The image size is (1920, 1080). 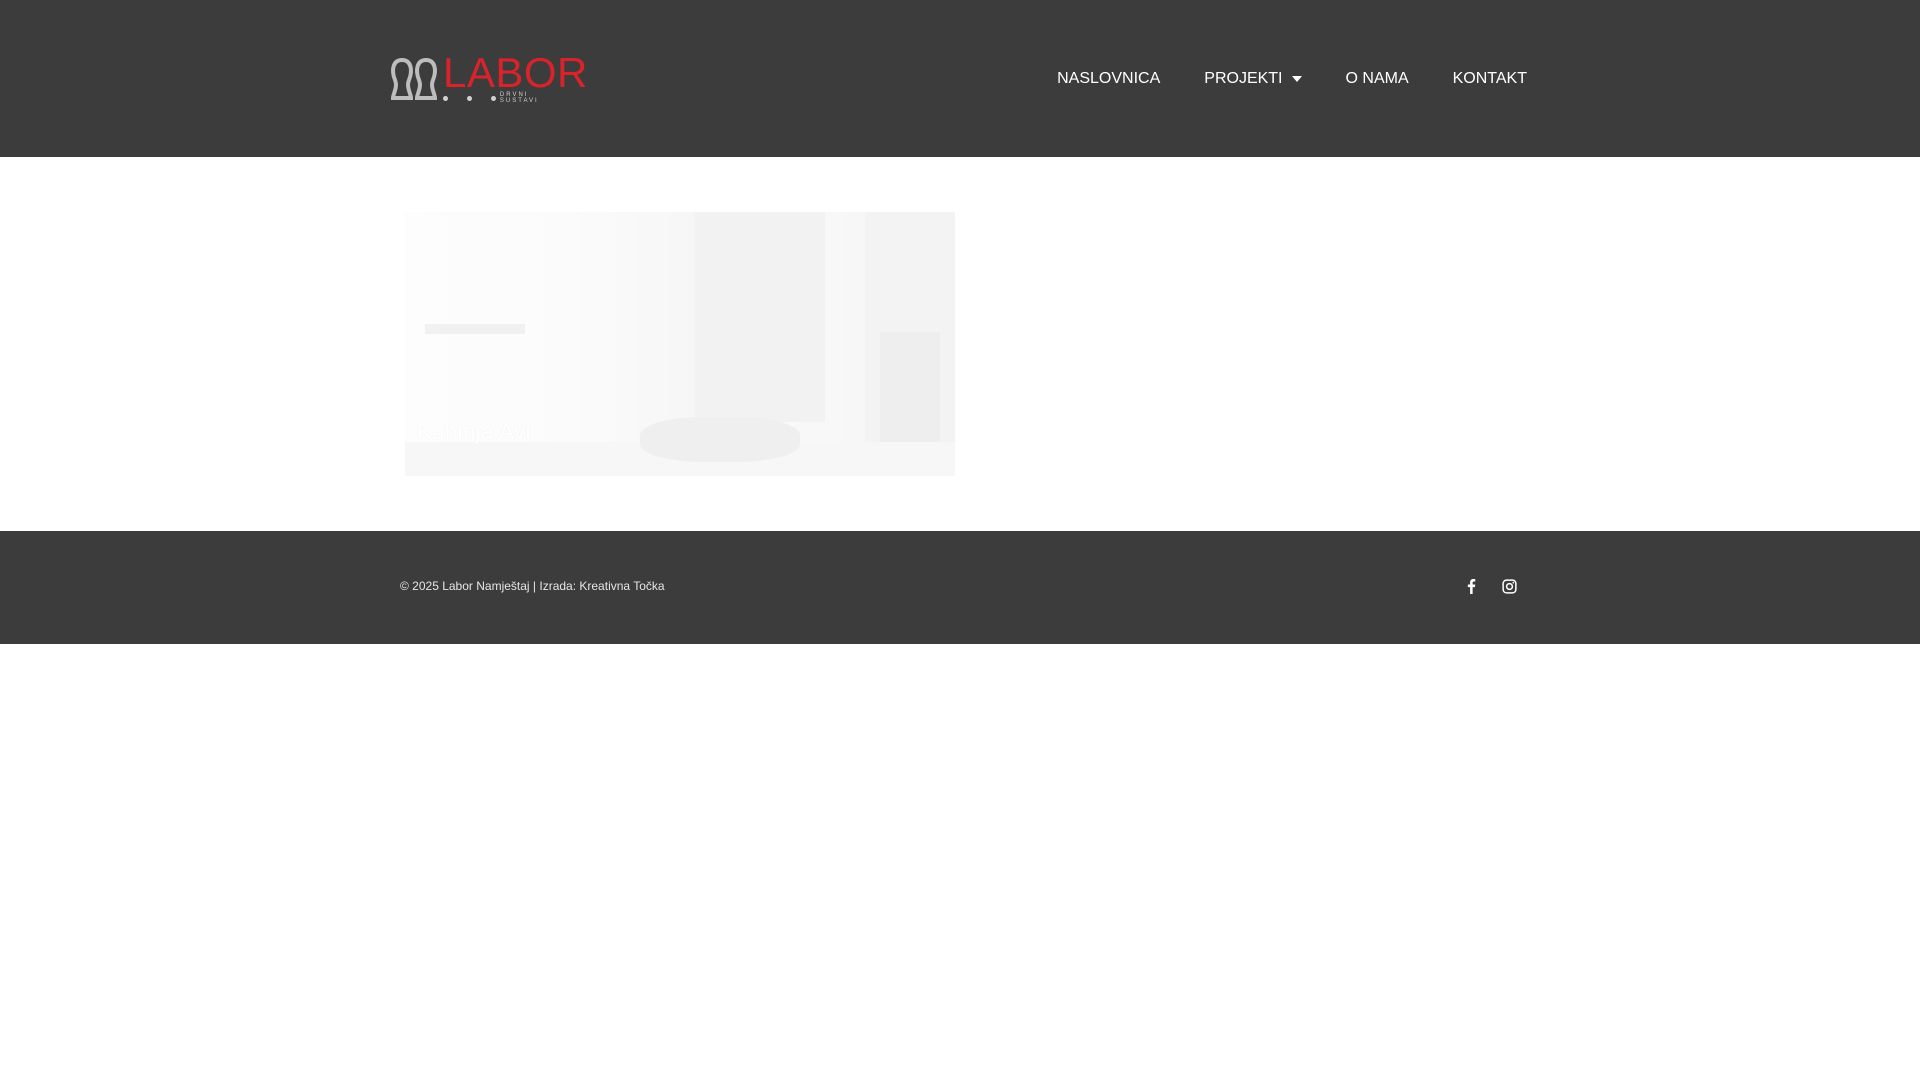 I want to click on main-nav: NASLOVNICA PROJEKTI O NAMA KONTAKT, so click(x=1292, y=79).